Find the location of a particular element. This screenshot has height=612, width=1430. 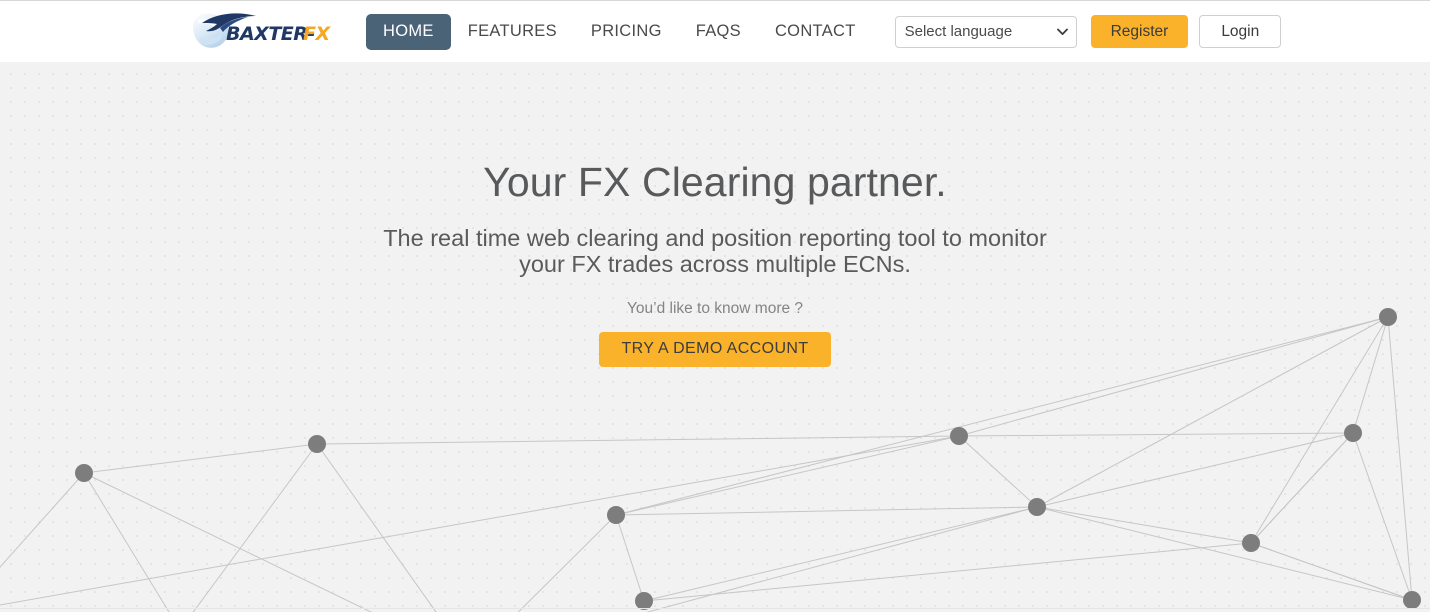

nav-item-home: HOME is located at coordinates (408, 31).